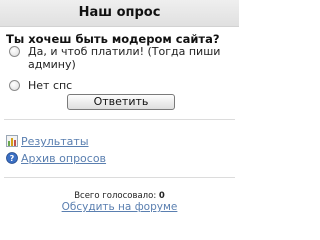 The image size is (320, 240). I want to click on poll-option-1: Да, и чтоб платили! (Тогда пиши админу), so click(123, 59).